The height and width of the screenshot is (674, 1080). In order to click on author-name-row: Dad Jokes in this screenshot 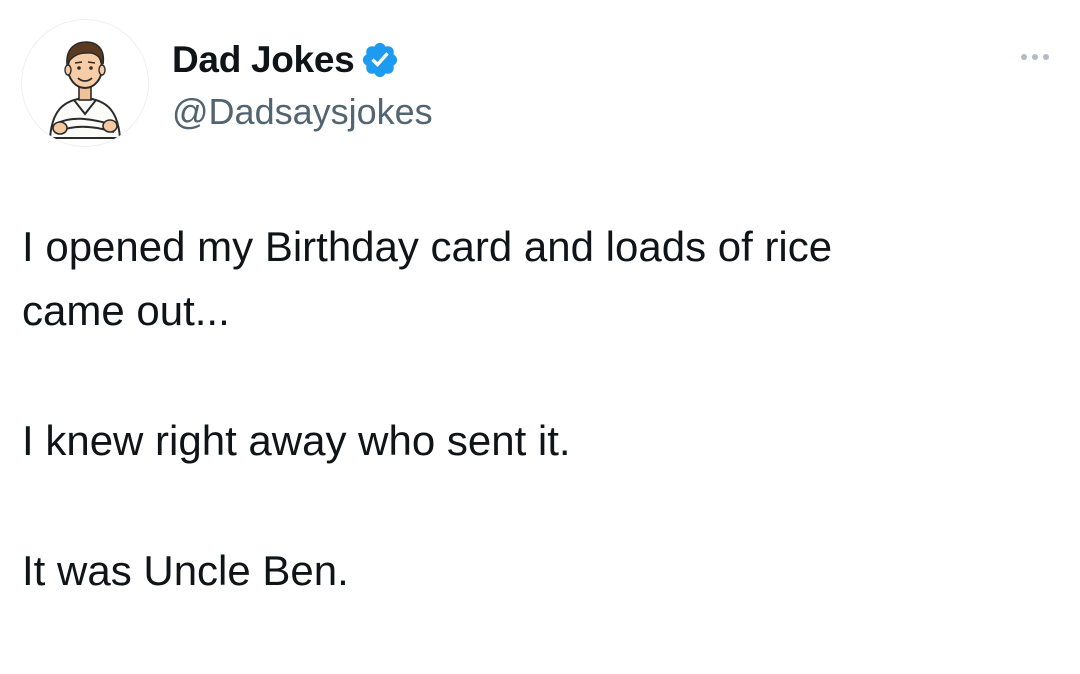, I will do `click(286, 60)`.